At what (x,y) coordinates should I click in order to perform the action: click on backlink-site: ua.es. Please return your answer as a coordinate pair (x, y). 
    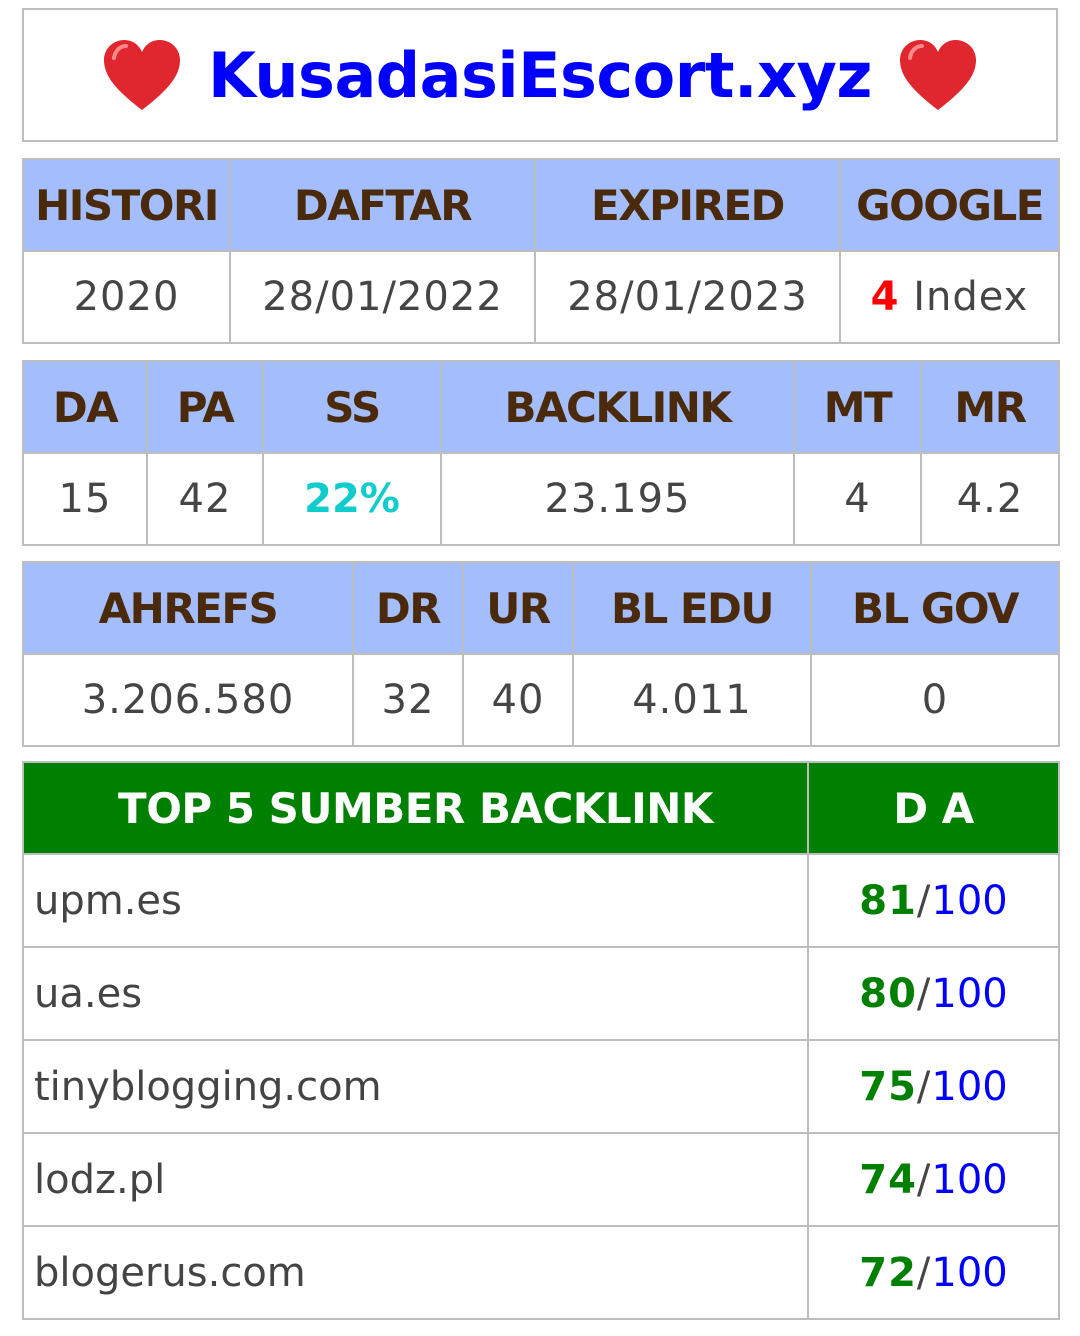
    Looking at the image, I should click on (415, 993).